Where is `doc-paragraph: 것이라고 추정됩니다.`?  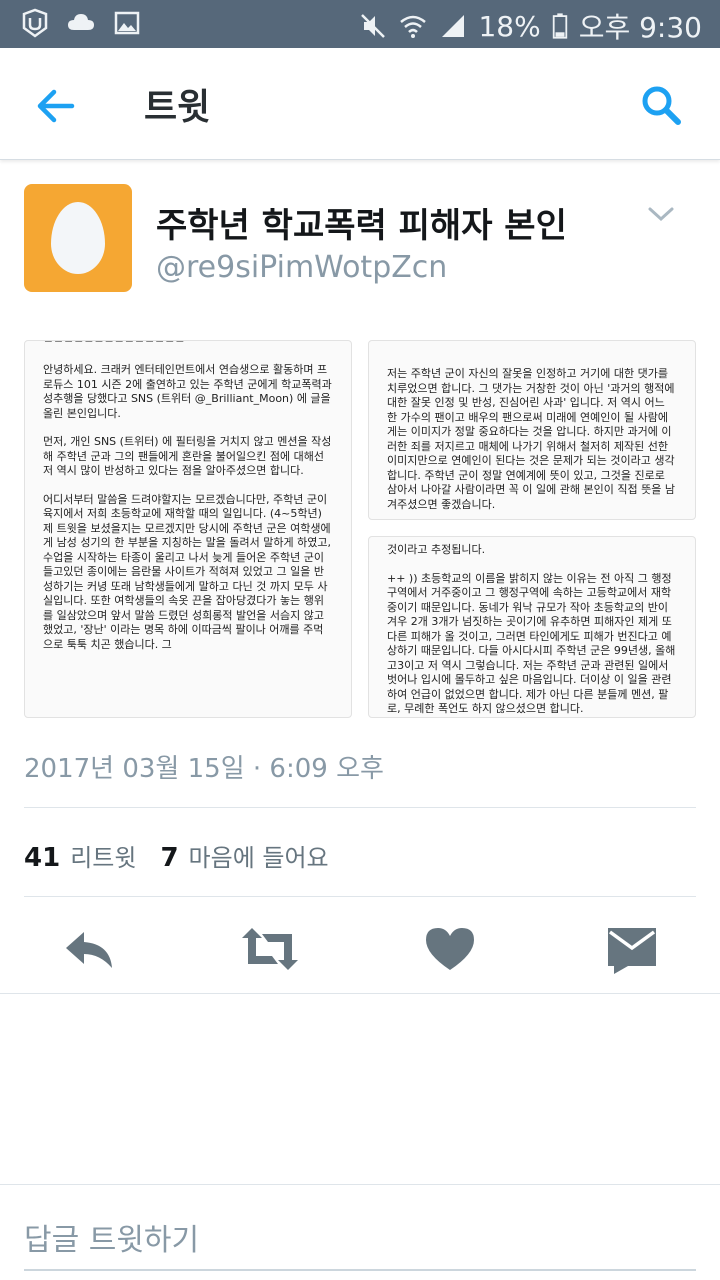
doc-paragraph: 것이라고 추정됩니다. is located at coordinates (436, 549).